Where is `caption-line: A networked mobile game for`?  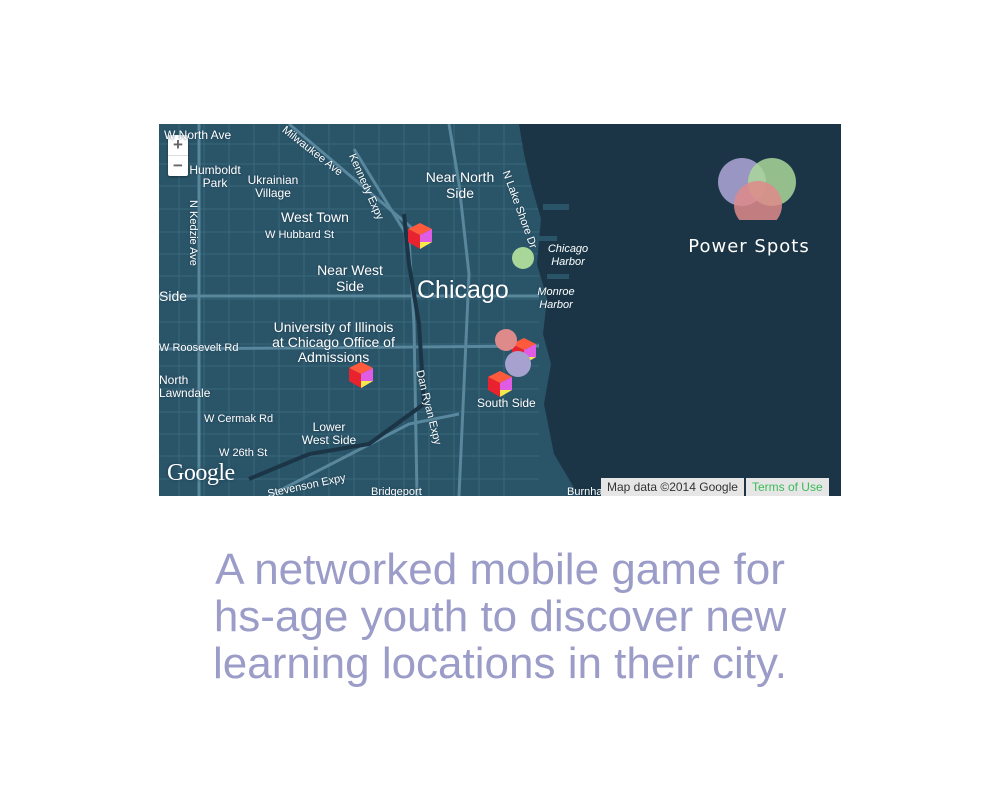 caption-line: A networked mobile game for is located at coordinates (500, 569).